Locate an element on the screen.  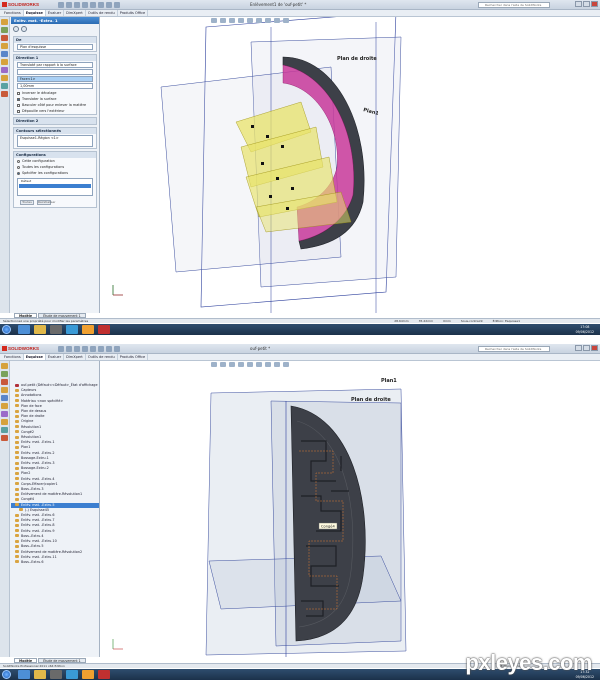
direction-vector-field is located at coordinates (55, 72).